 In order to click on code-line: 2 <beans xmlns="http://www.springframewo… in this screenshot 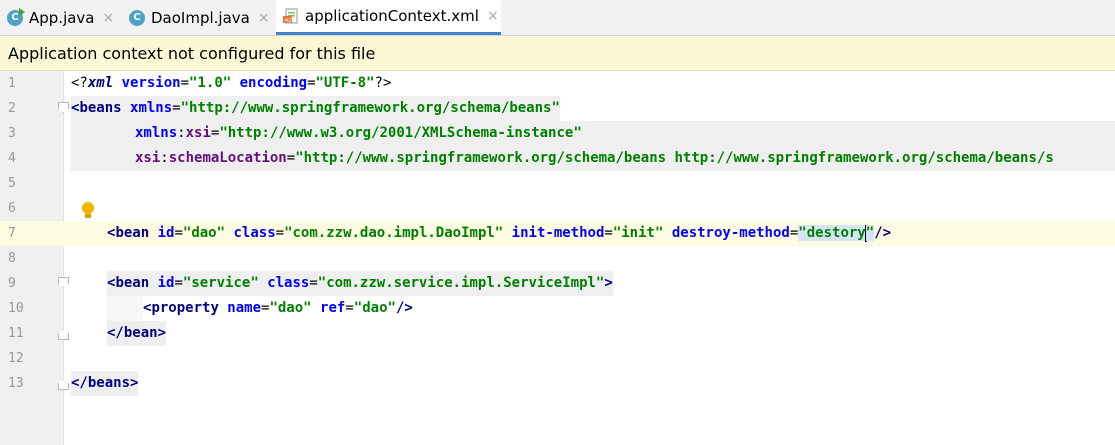, I will do `click(557, 108)`.